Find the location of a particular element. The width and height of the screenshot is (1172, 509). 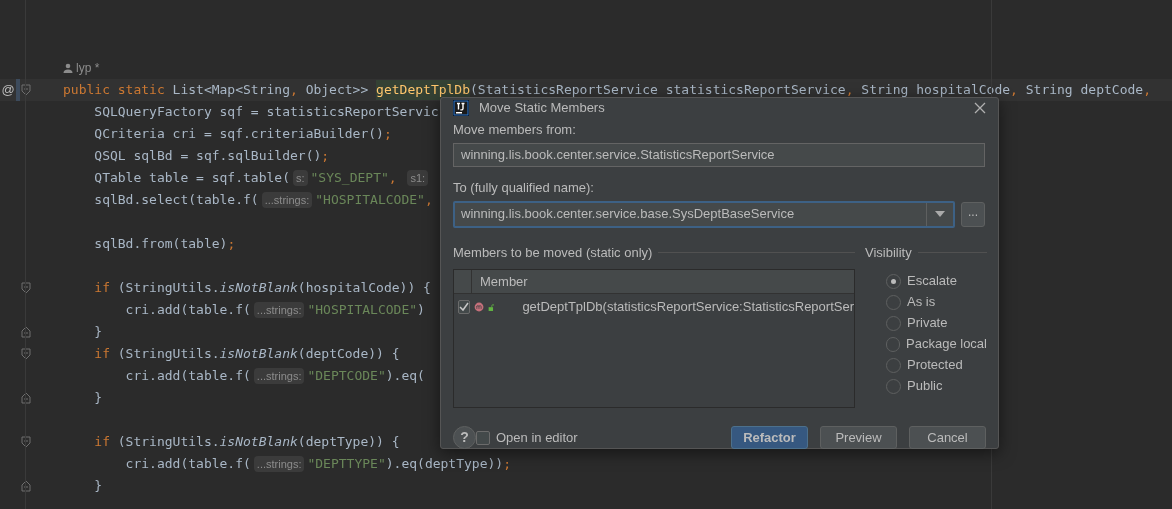

person-icon is located at coordinates (68, 68).